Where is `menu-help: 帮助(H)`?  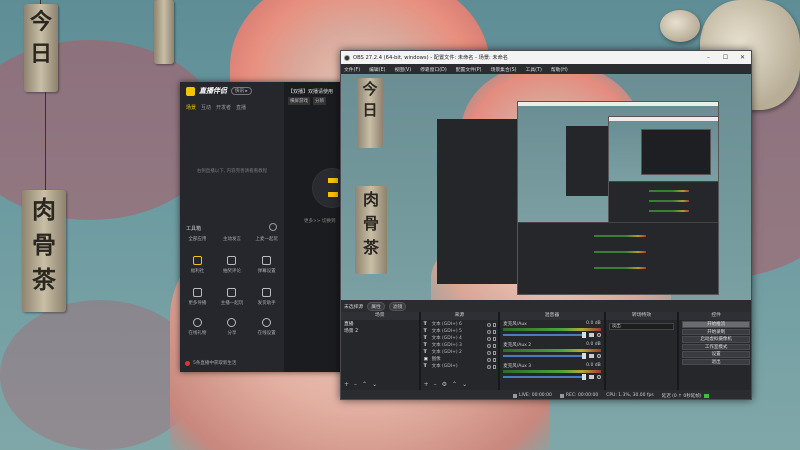
menu-help: 帮助(H) is located at coordinates (559, 69).